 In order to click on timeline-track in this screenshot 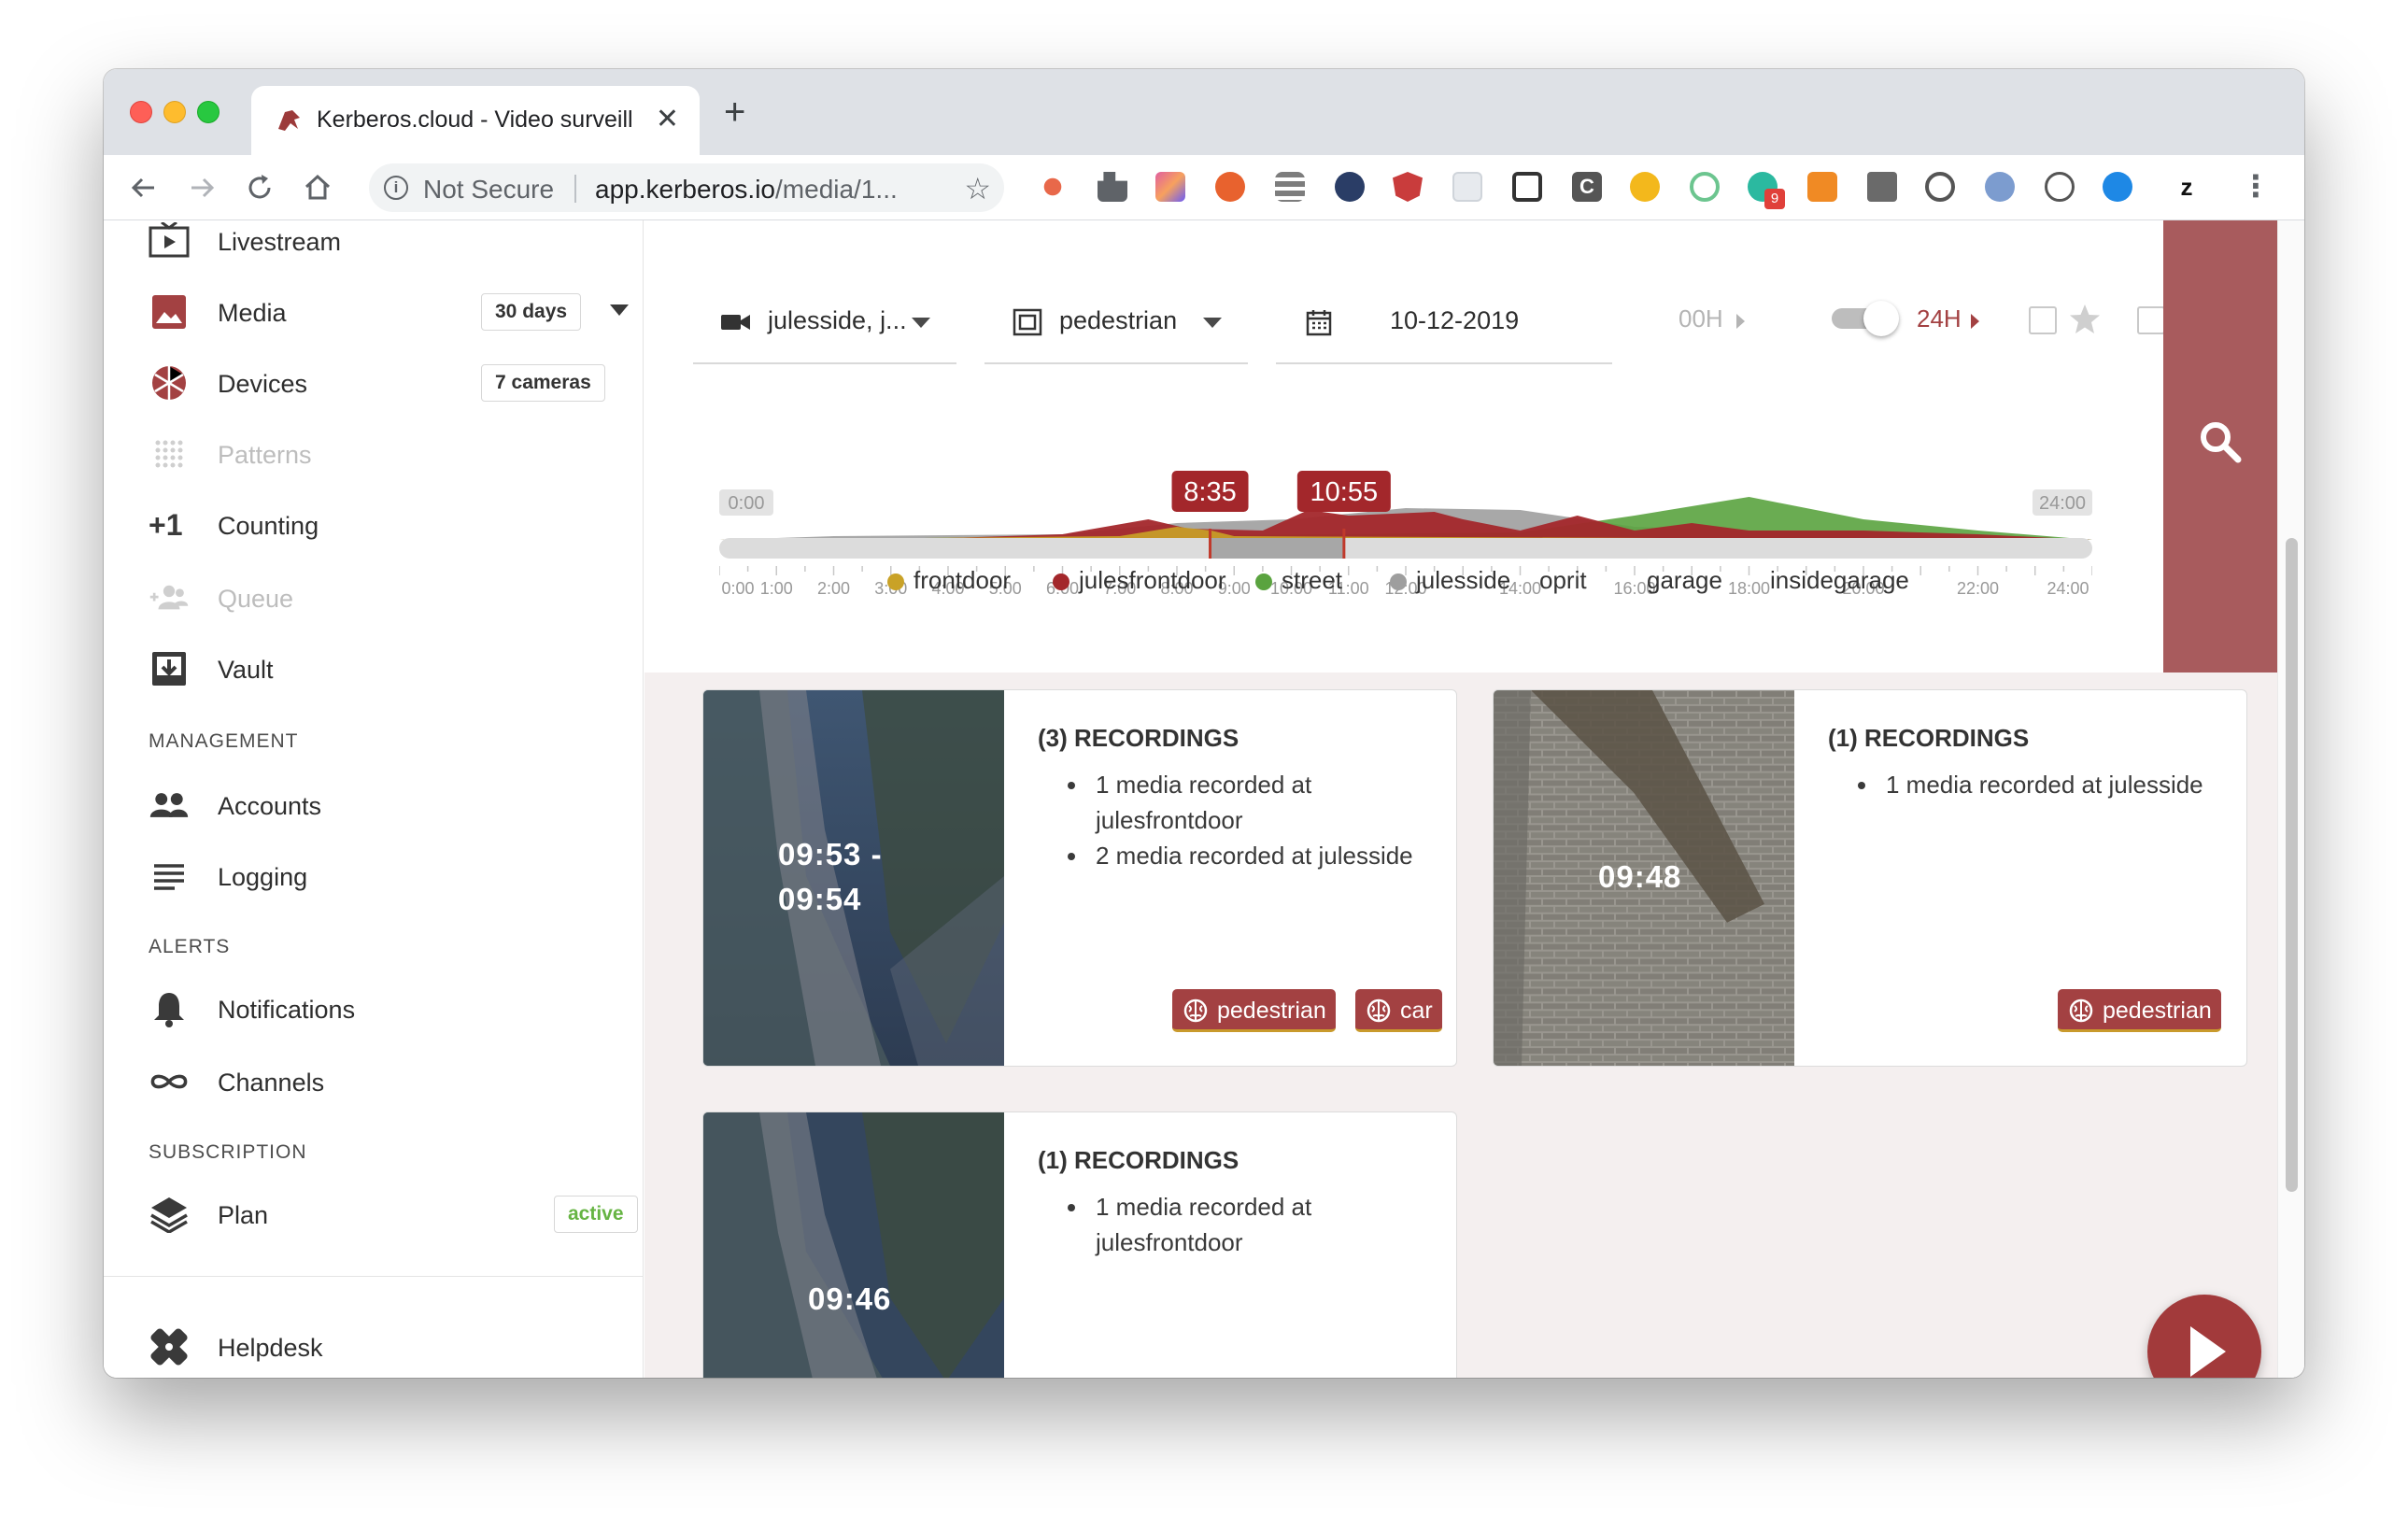, I will do `click(1405, 548)`.